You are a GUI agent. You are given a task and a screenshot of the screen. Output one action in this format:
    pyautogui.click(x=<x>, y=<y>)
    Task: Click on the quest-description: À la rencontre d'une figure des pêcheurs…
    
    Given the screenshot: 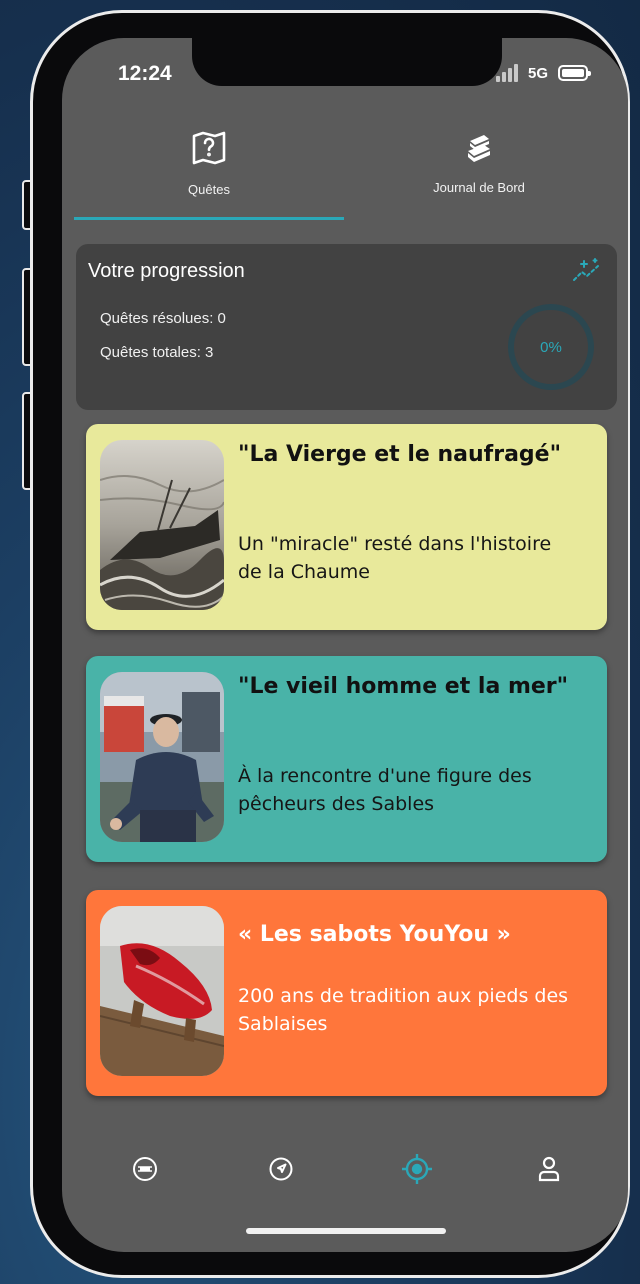 What is the action you would take?
    pyautogui.click(x=385, y=790)
    